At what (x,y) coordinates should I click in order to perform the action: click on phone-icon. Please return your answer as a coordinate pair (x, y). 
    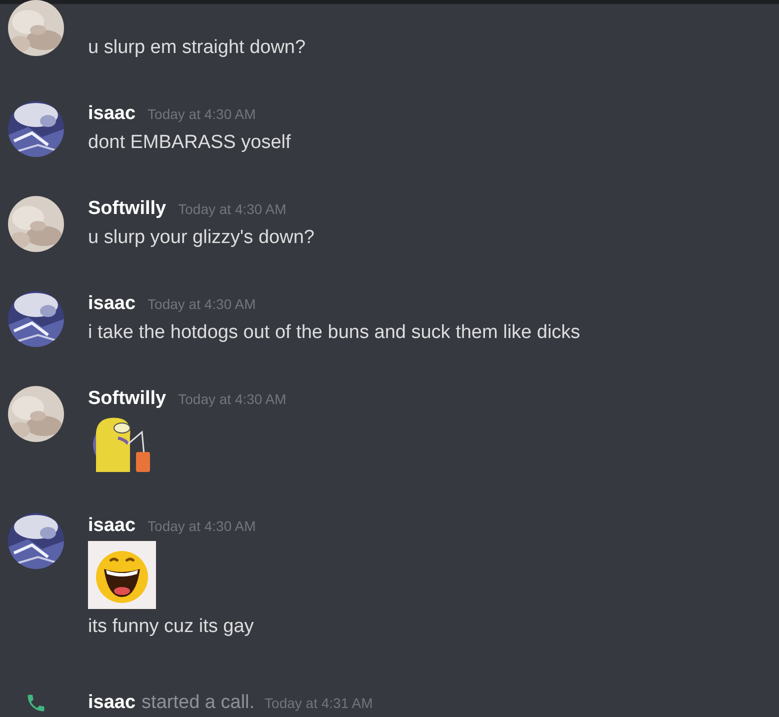
    Looking at the image, I should click on (36, 703).